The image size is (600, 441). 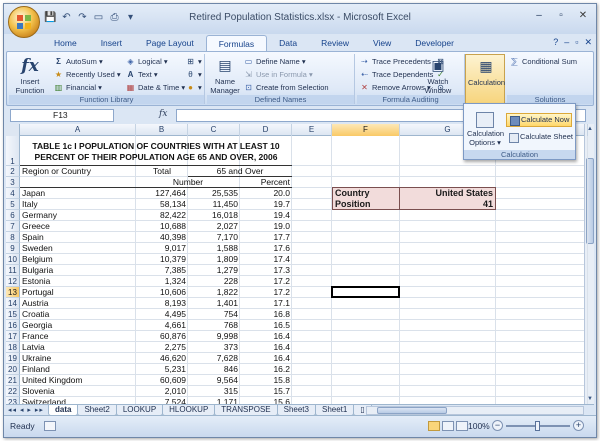 I want to click on row-header-20: 20, so click(x=13, y=369).